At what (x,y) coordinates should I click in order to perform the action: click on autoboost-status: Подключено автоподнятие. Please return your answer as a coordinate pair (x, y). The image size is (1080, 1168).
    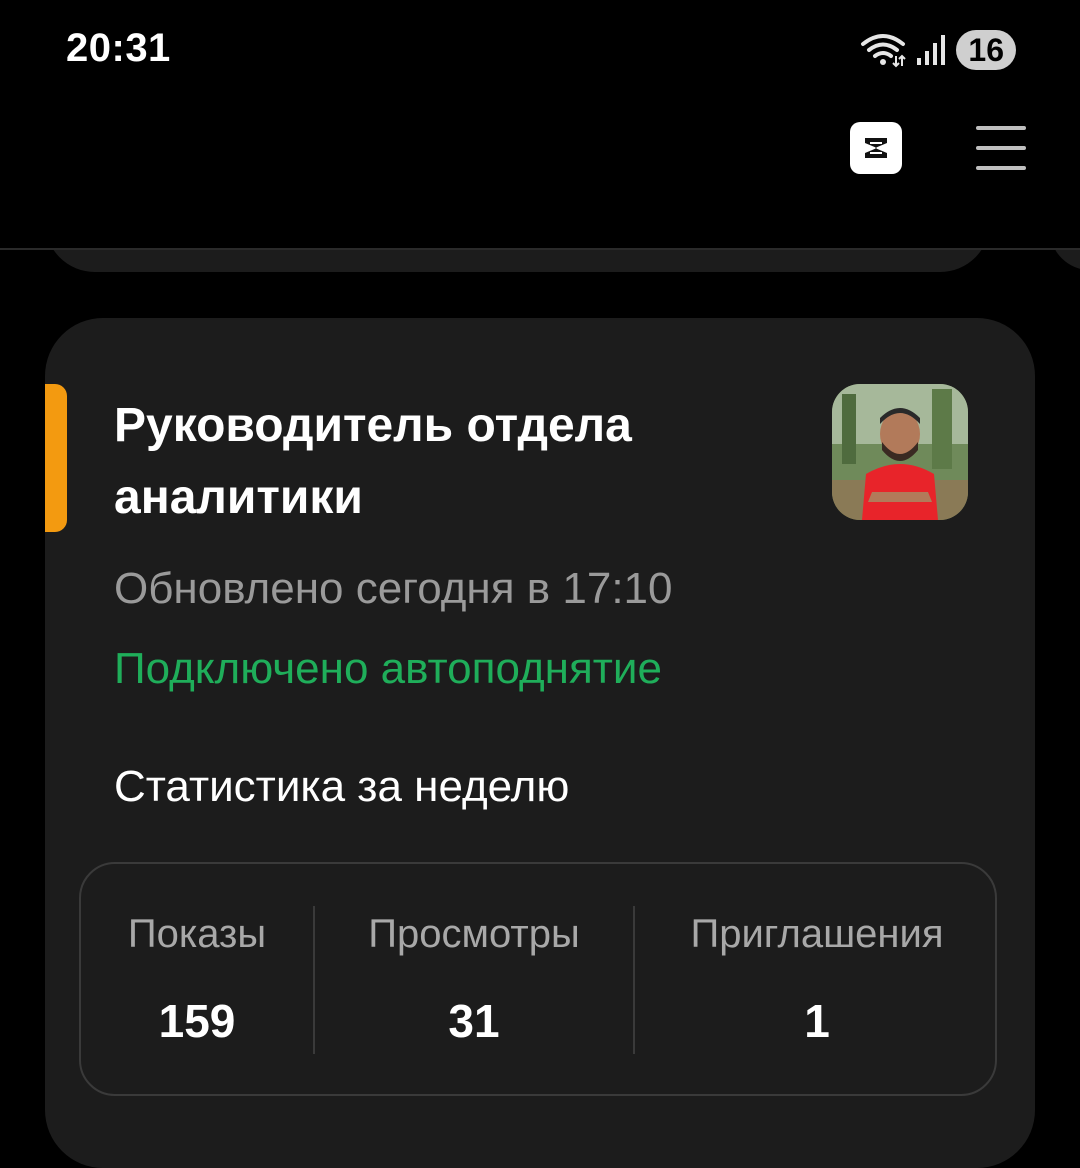
    Looking at the image, I should click on (388, 669).